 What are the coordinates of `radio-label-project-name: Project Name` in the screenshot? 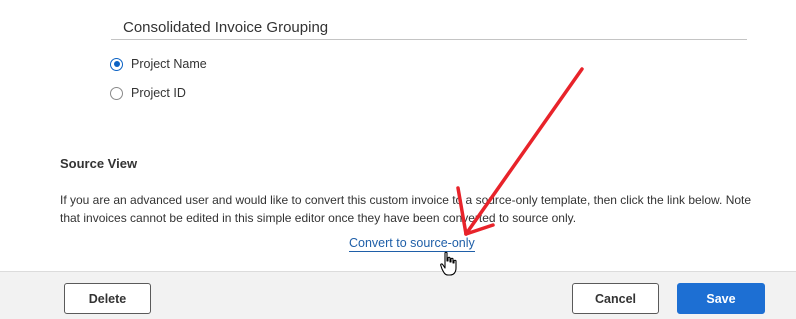 It's located at (169, 64).